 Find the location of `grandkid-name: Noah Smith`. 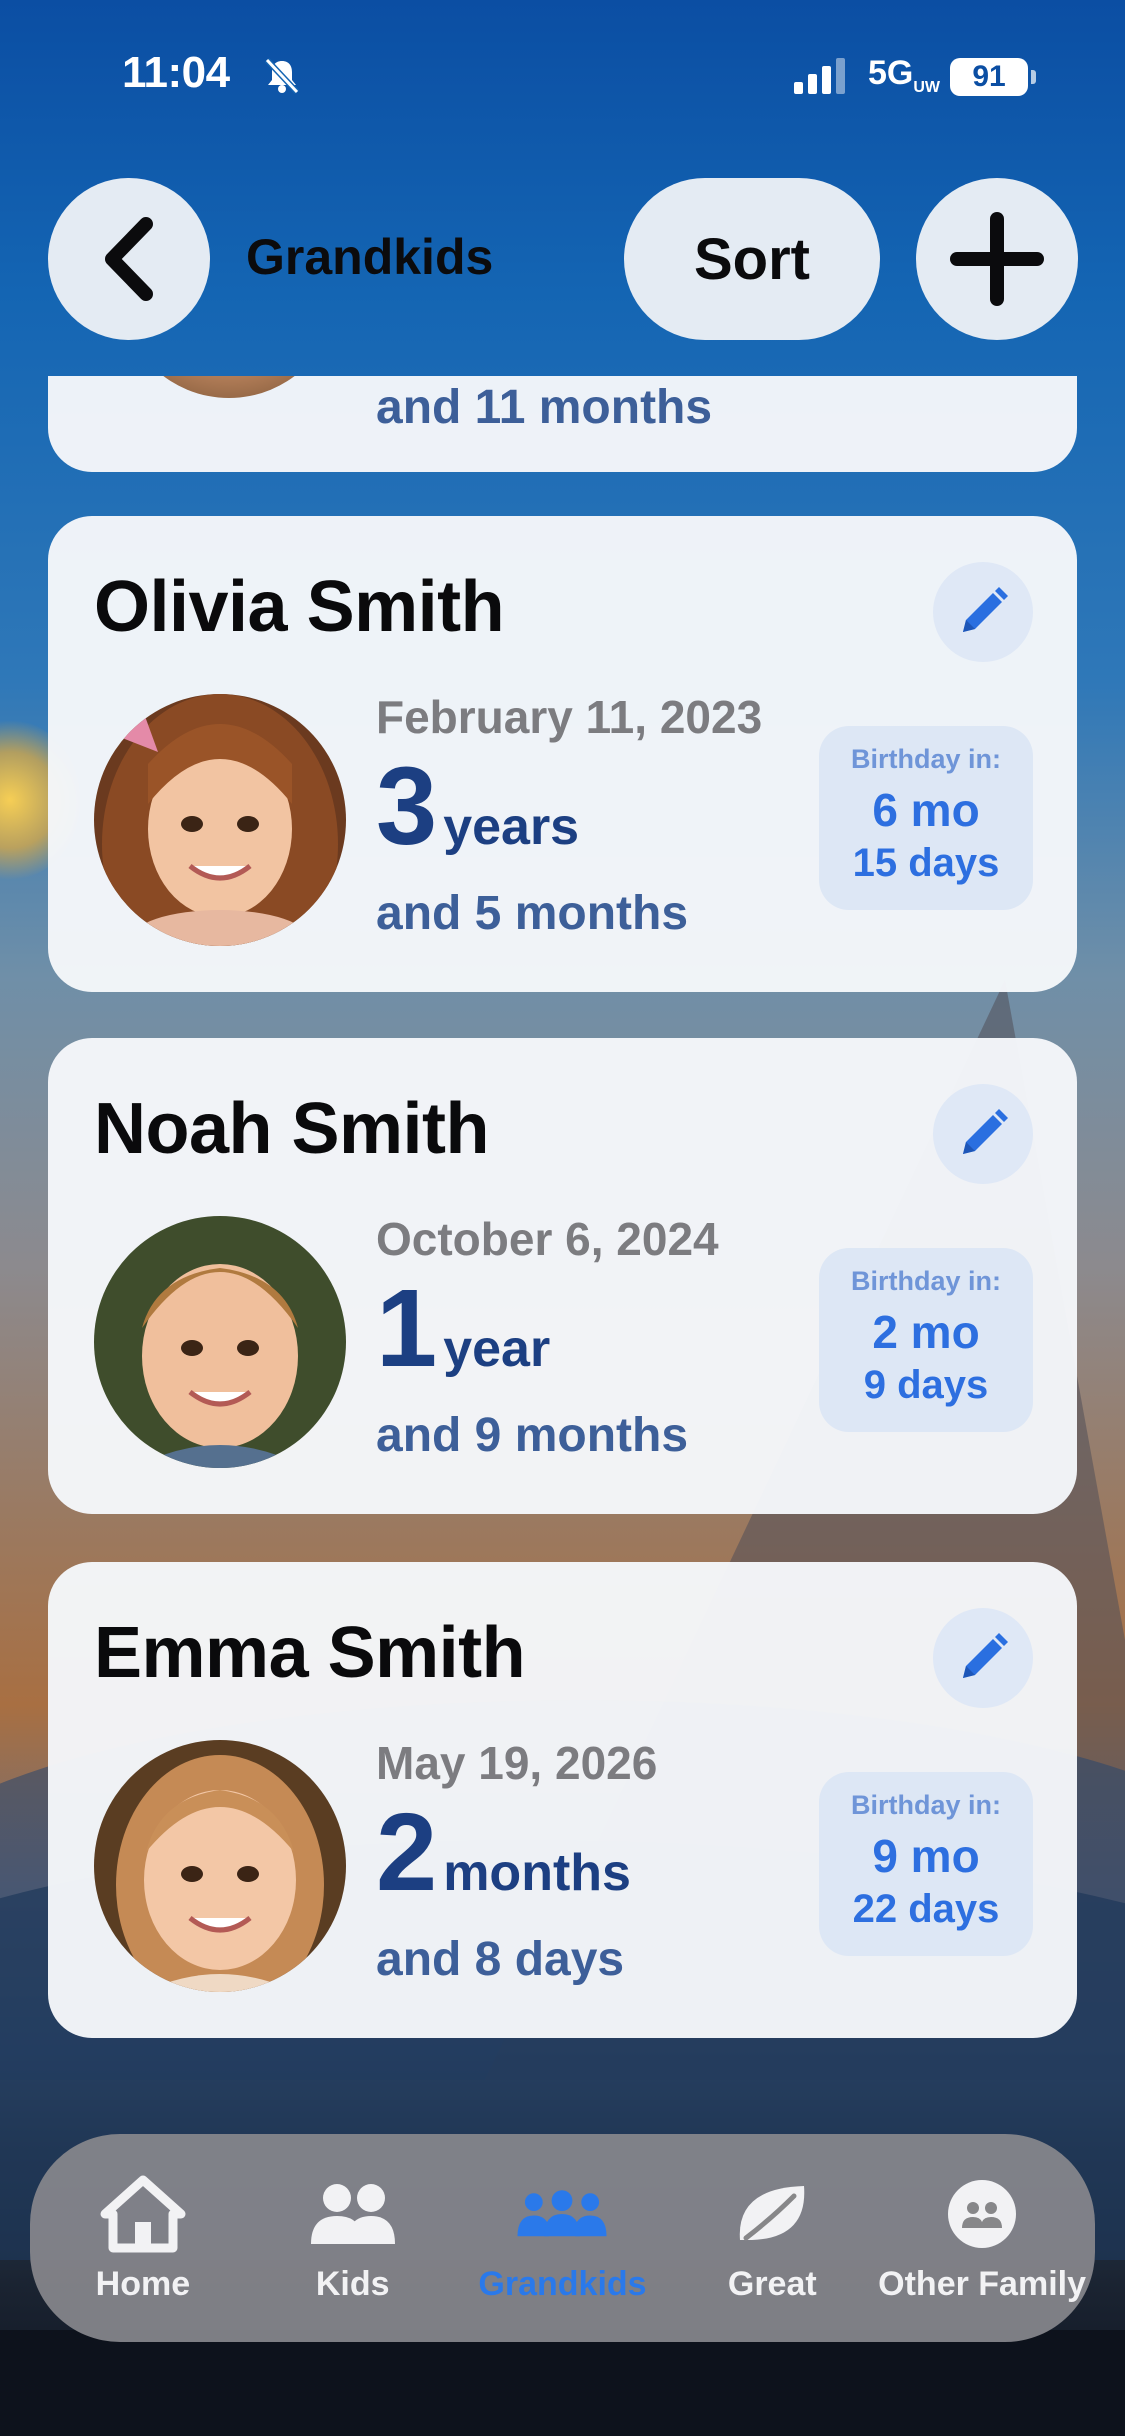

grandkid-name: Noah Smith is located at coordinates (292, 1129).